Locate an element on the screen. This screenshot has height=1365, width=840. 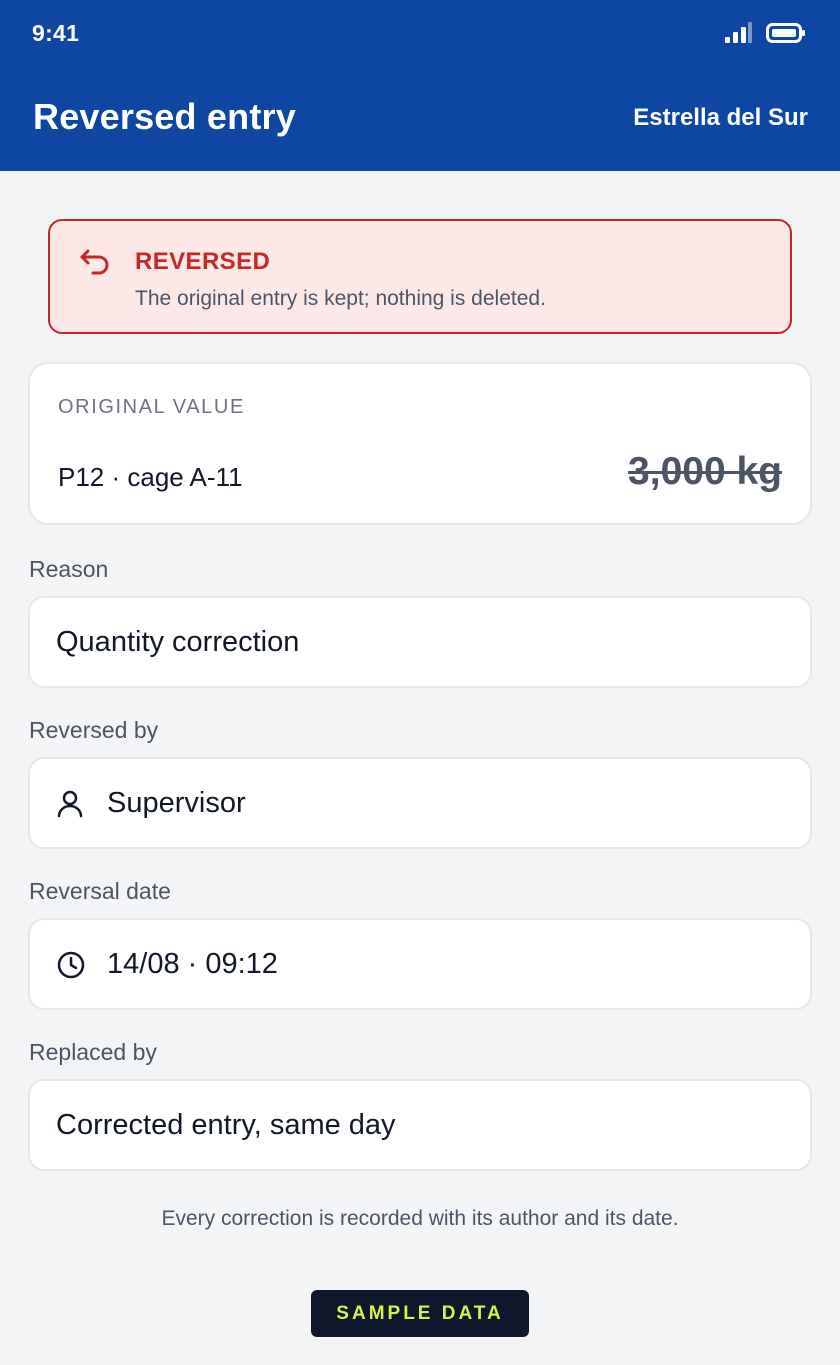
reversed-by-field: Supervisor is located at coordinates (420, 803).